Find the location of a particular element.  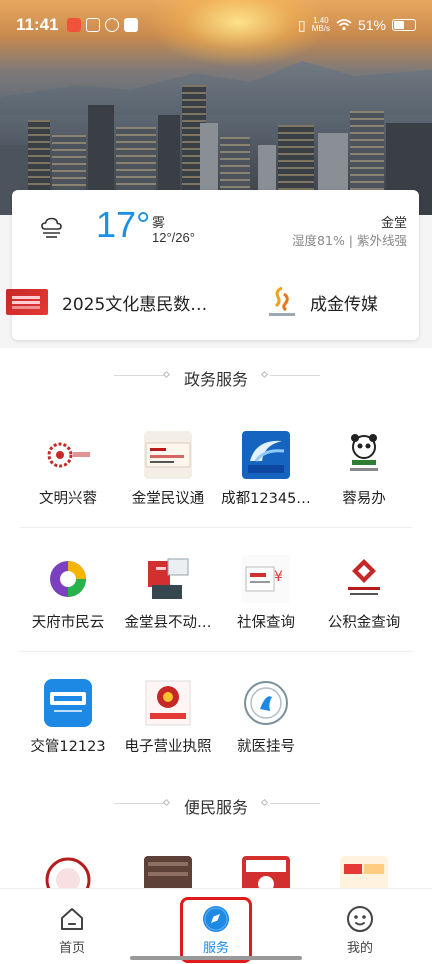

service-tile-housing-fund: 公积金查询 is located at coordinates (364, 600).